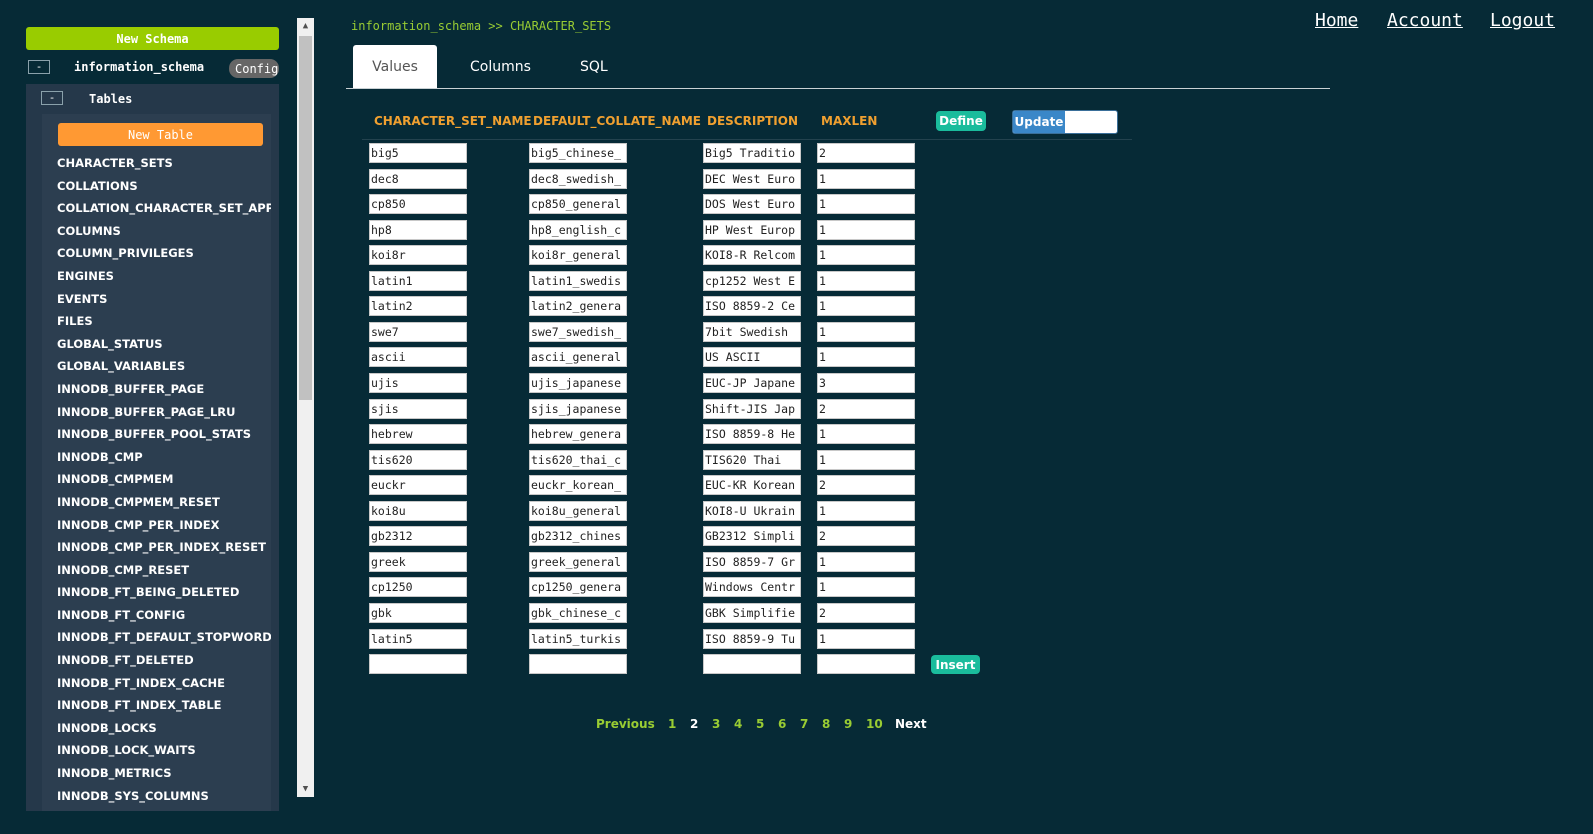  What do you see at coordinates (752, 434) in the screenshot?
I see `cell-input: ISO 8859-8 He` at bounding box center [752, 434].